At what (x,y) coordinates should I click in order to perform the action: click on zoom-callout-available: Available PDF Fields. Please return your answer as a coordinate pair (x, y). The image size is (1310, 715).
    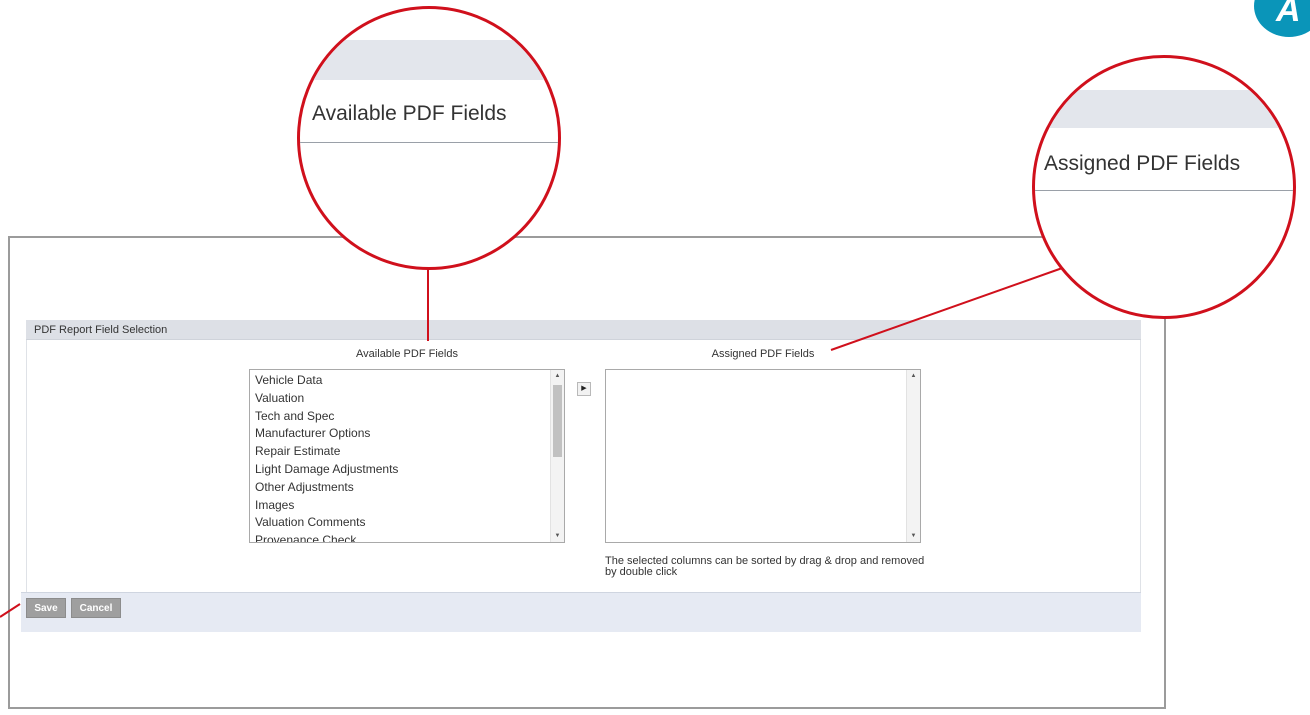
    Looking at the image, I should click on (429, 138).